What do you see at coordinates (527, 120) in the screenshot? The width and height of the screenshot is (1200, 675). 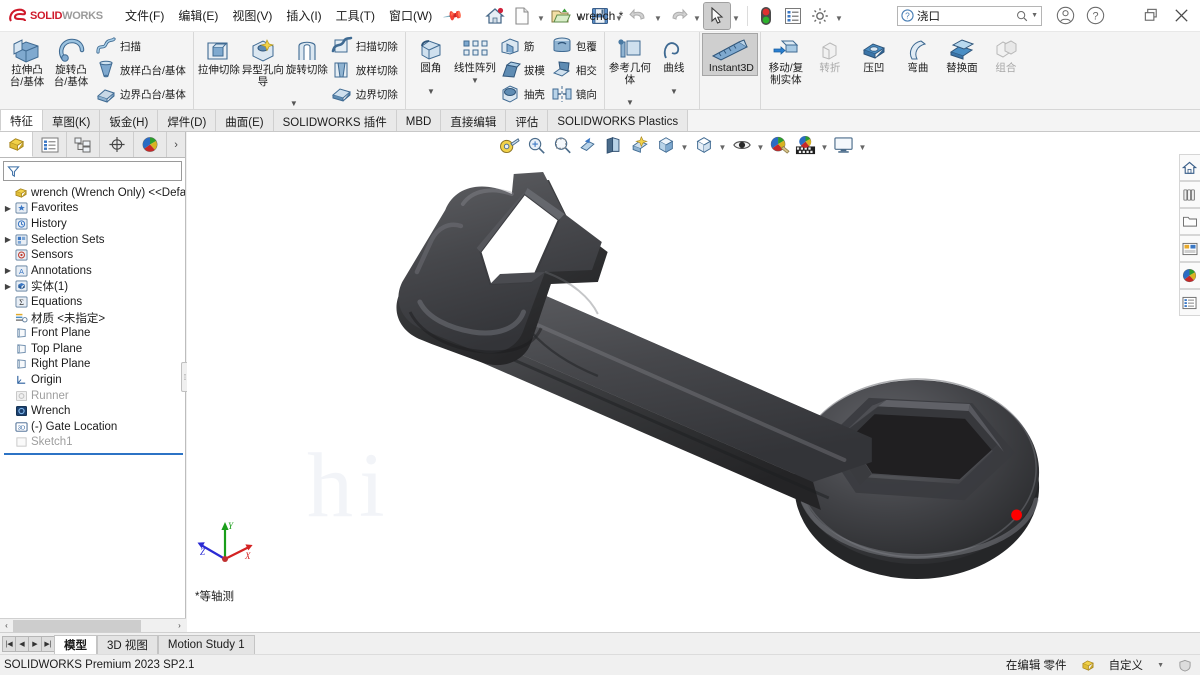 I see `tab-evaluate: 评估` at bounding box center [527, 120].